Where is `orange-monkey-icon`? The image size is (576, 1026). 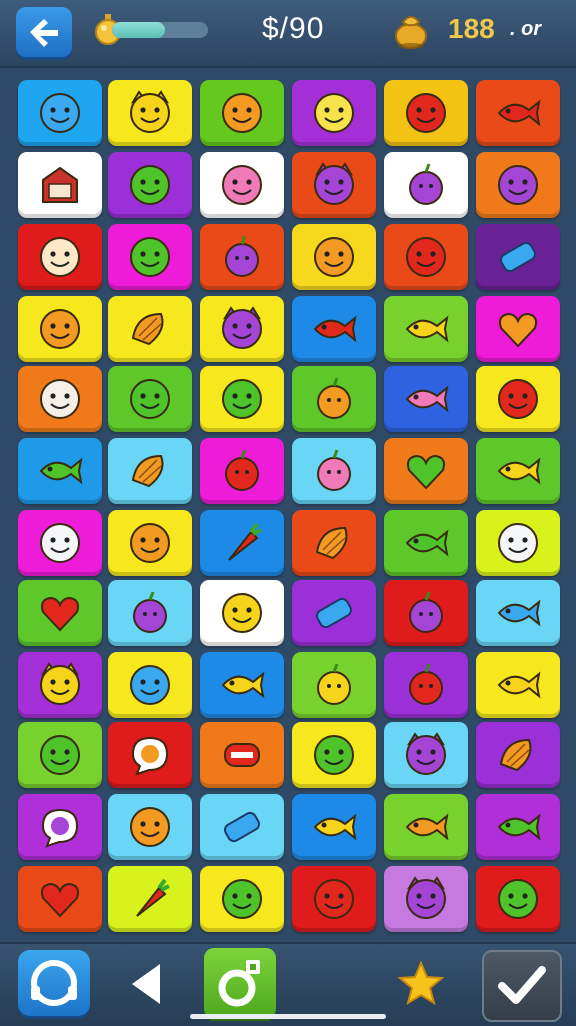 orange-monkey-icon is located at coordinates (60, 329).